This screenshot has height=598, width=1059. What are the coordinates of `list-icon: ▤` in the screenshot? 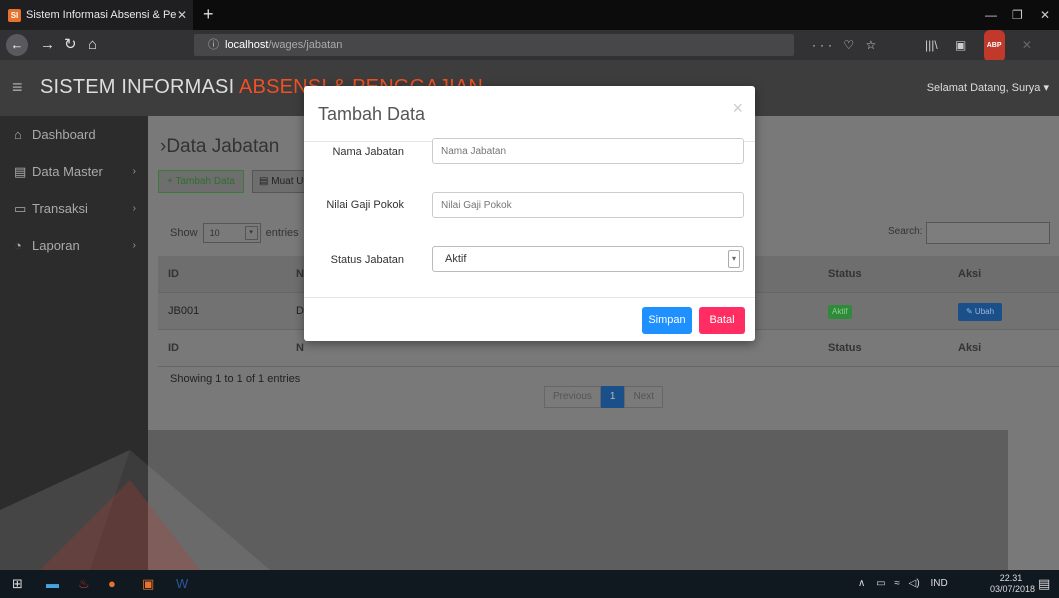 It's located at (20, 171).